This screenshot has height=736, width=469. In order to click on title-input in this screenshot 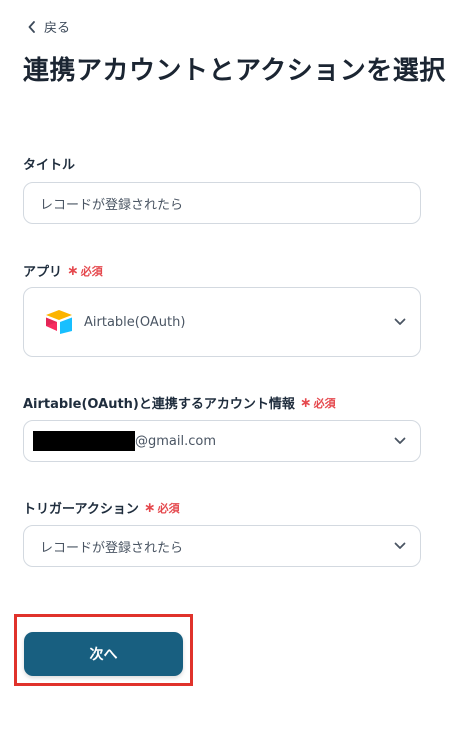, I will do `click(222, 203)`.